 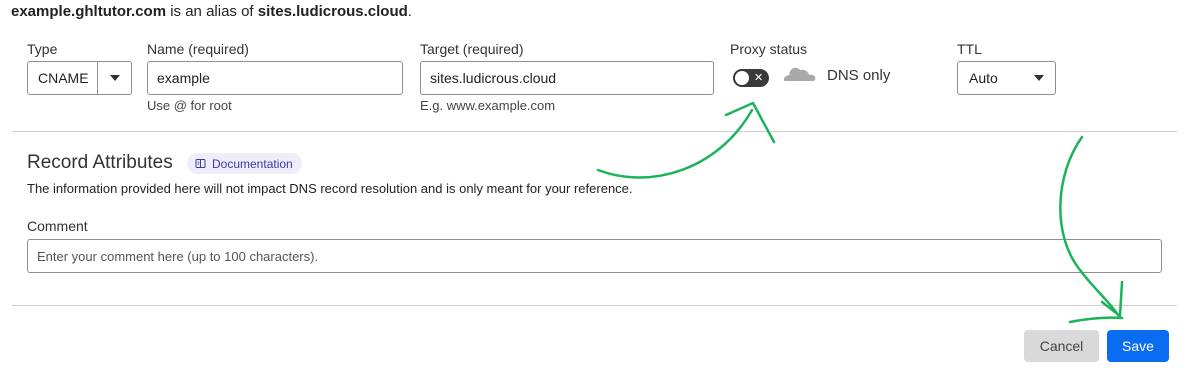 What do you see at coordinates (742, 78) in the screenshot?
I see `toggle-knob` at bounding box center [742, 78].